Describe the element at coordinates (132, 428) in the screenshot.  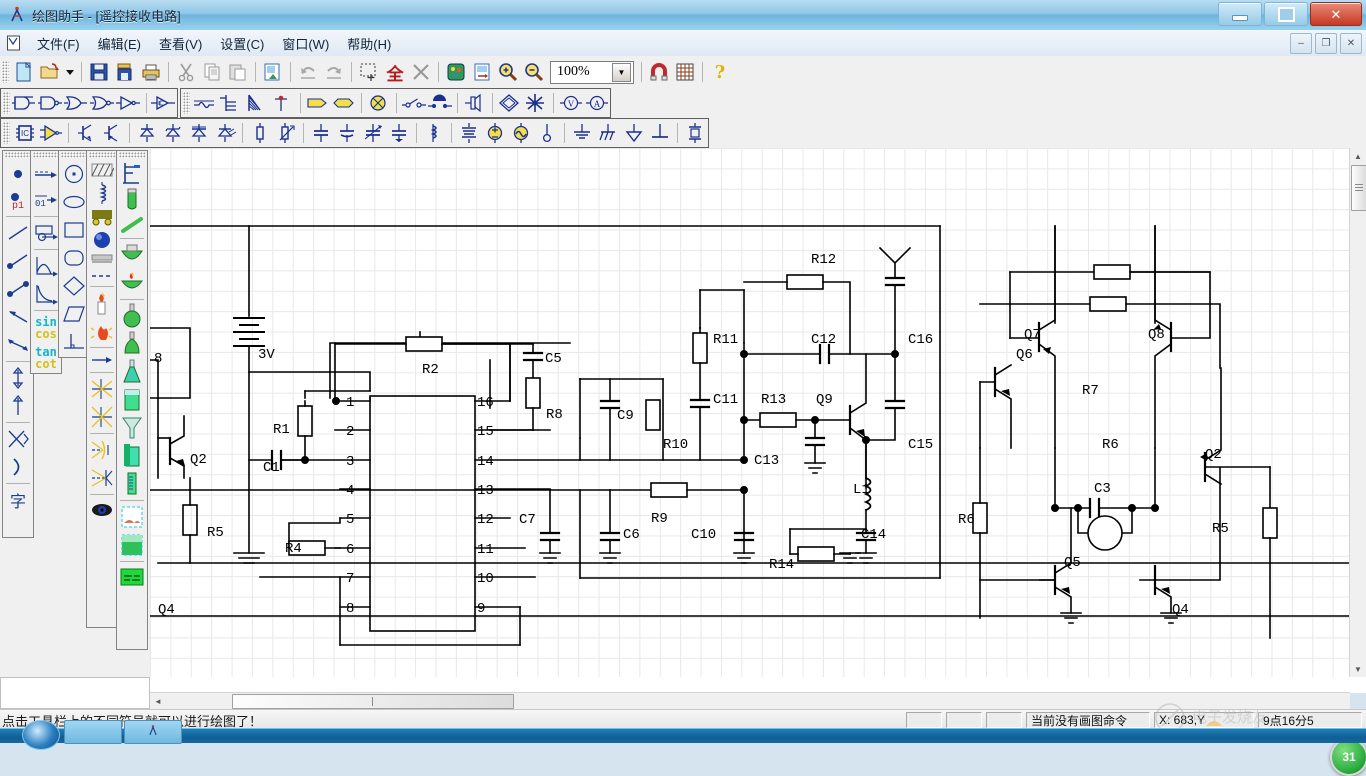
I see `funnel-icon` at that location.